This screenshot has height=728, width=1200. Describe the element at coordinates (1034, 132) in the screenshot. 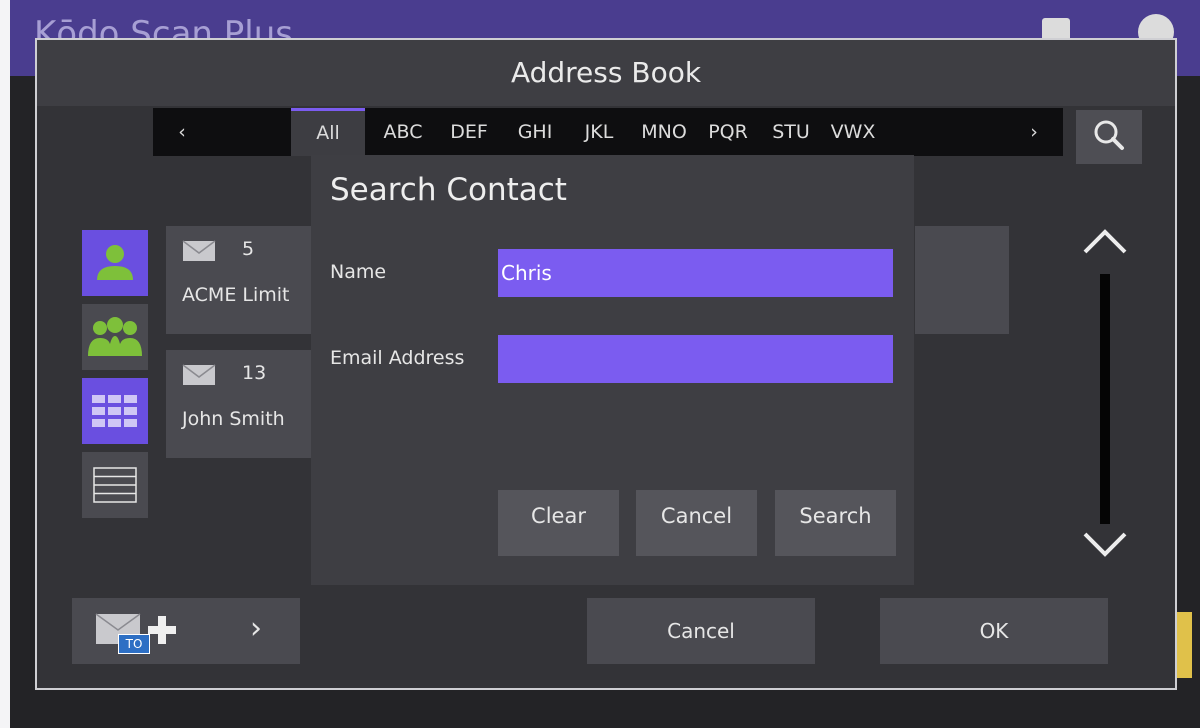

I see `alphabet-next-button: ›` at that location.